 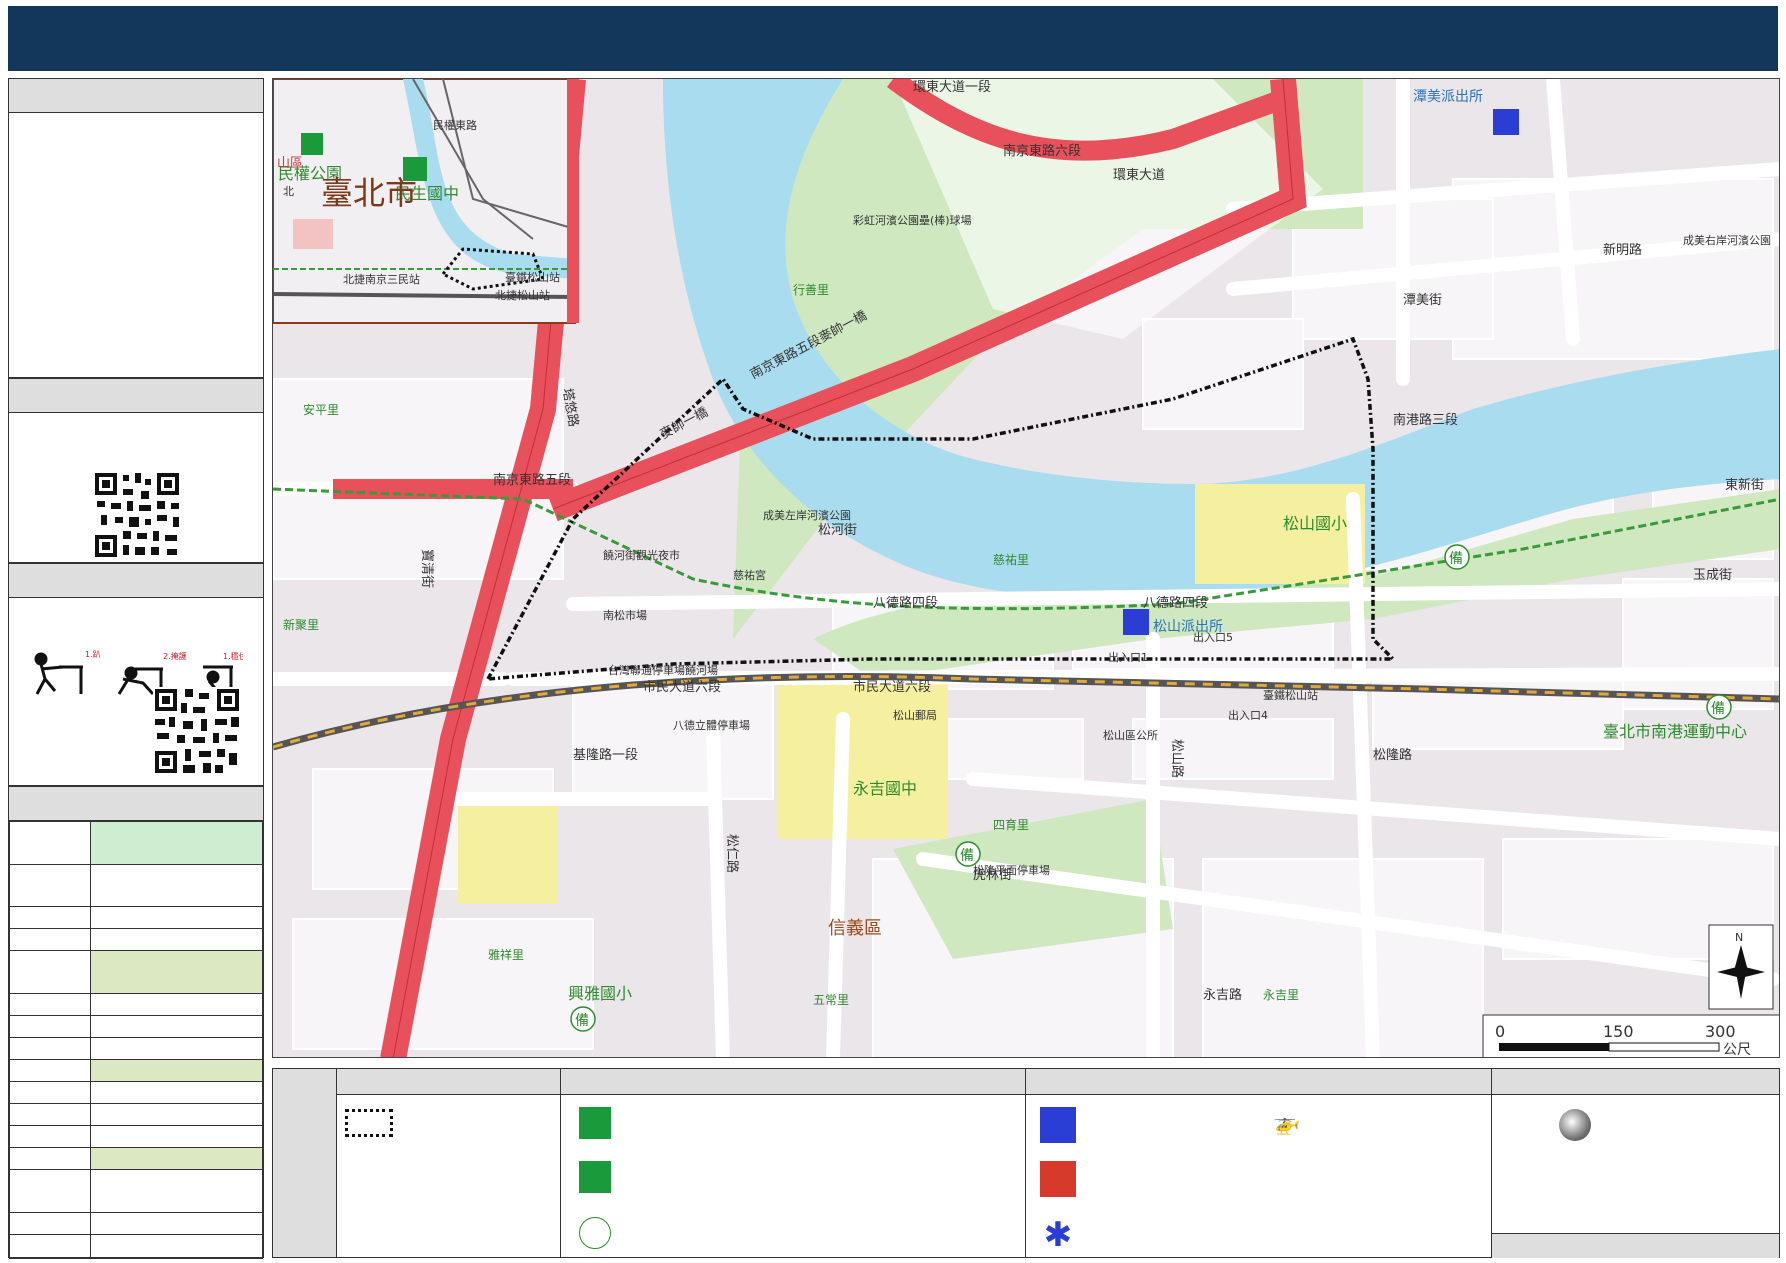 What do you see at coordinates (137, 515) in the screenshot?
I see `qr-code-icon` at bounding box center [137, 515].